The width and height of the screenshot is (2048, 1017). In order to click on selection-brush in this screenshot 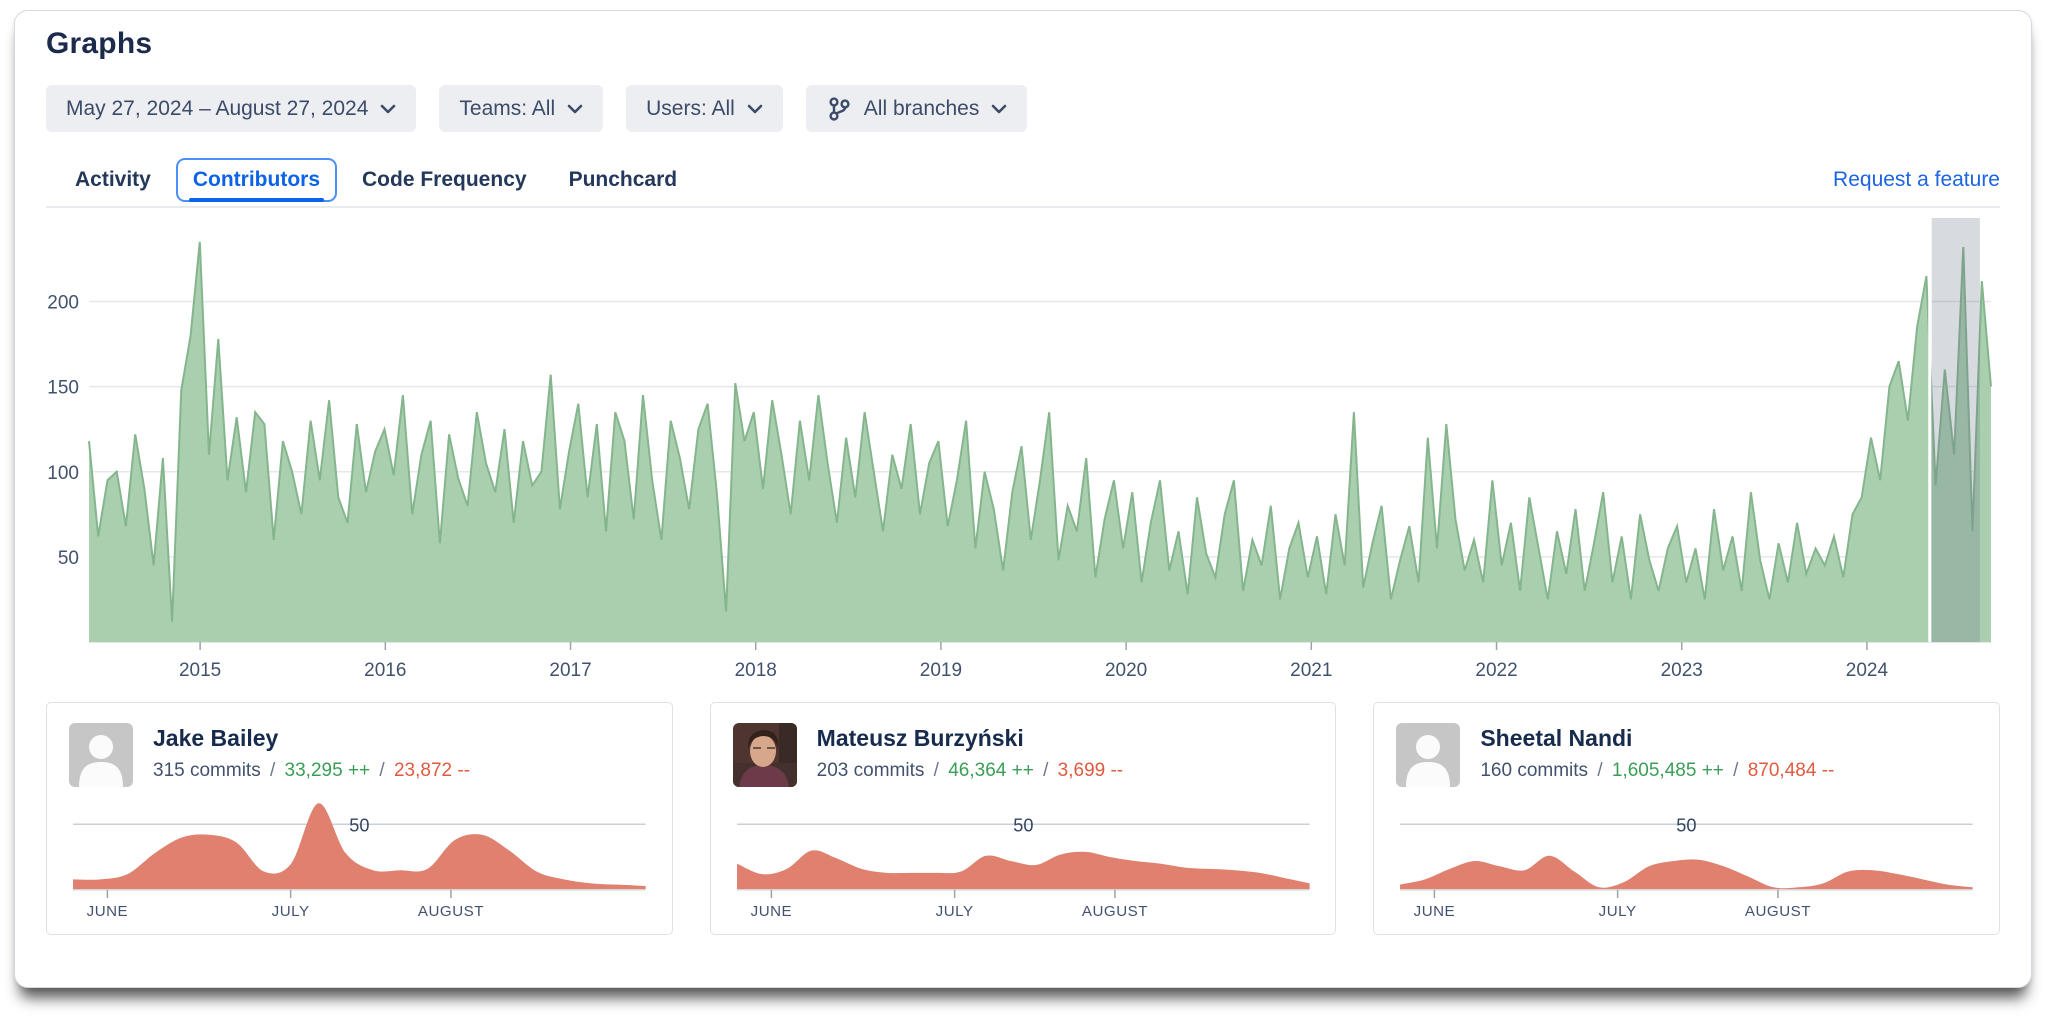, I will do `click(1955, 430)`.